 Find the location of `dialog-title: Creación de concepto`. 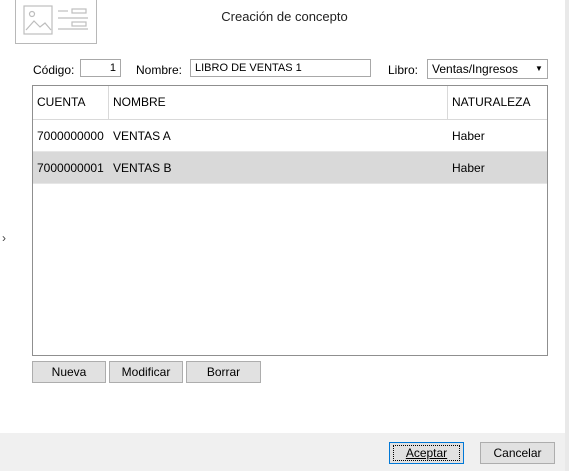

dialog-title: Creación de concepto is located at coordinates (284, 16).